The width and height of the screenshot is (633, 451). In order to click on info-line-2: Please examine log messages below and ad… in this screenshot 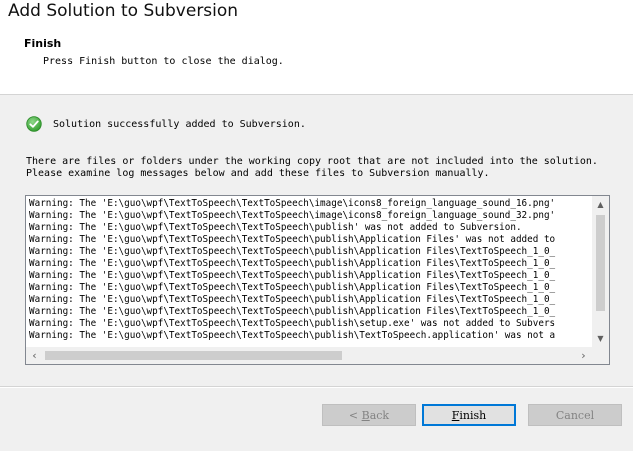, I will do `click(258, 173)`.